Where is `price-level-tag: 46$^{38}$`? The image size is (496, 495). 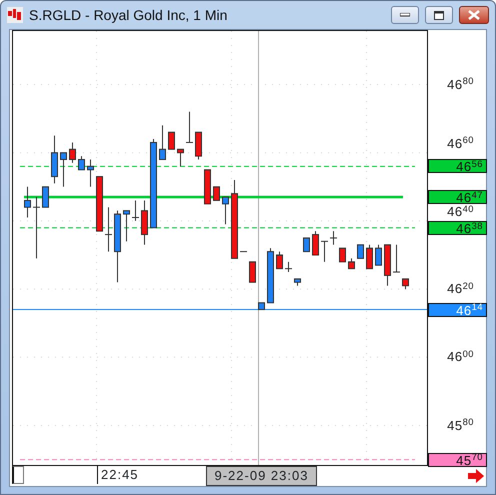
price-level-tag: 46$^{38}$ is located at coordinates (457, 227).